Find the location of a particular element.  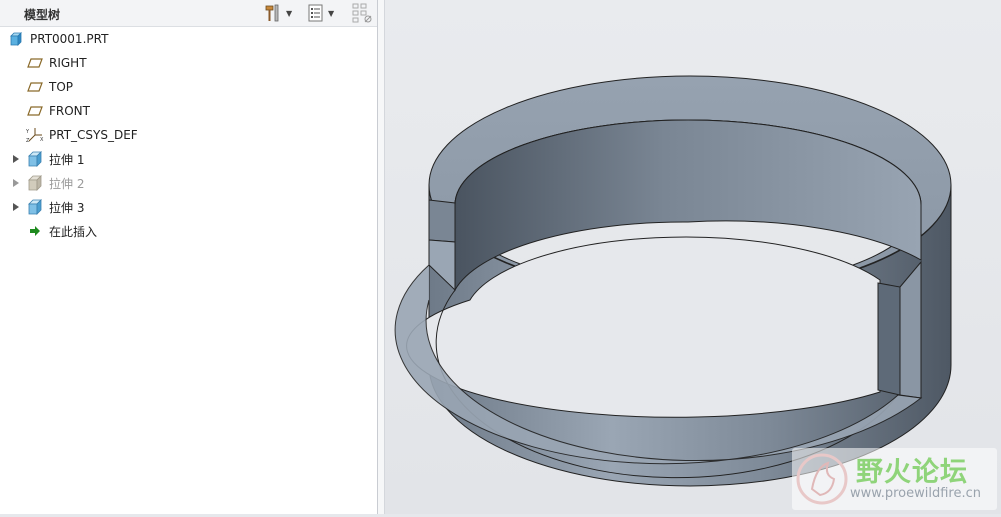

tree-item-part: PRT0001.PRT is located at coordinates (57, 39).